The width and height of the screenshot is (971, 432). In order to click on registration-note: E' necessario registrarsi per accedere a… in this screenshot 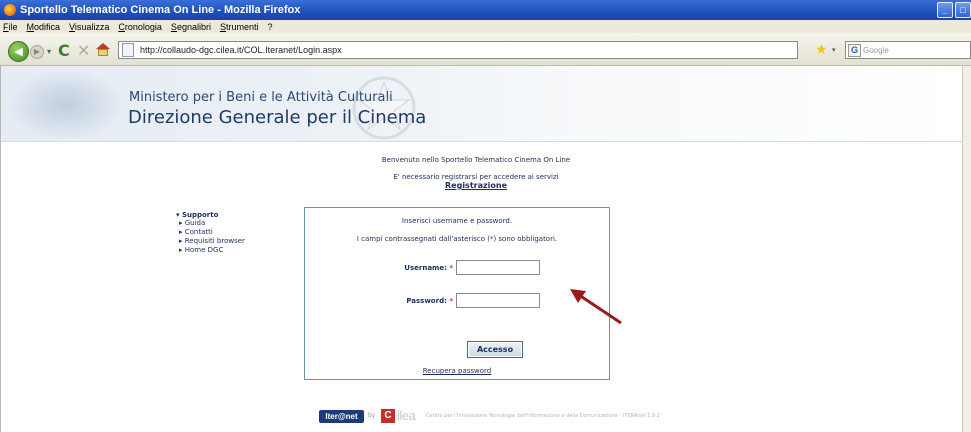, I will do `click(476, 177)`.